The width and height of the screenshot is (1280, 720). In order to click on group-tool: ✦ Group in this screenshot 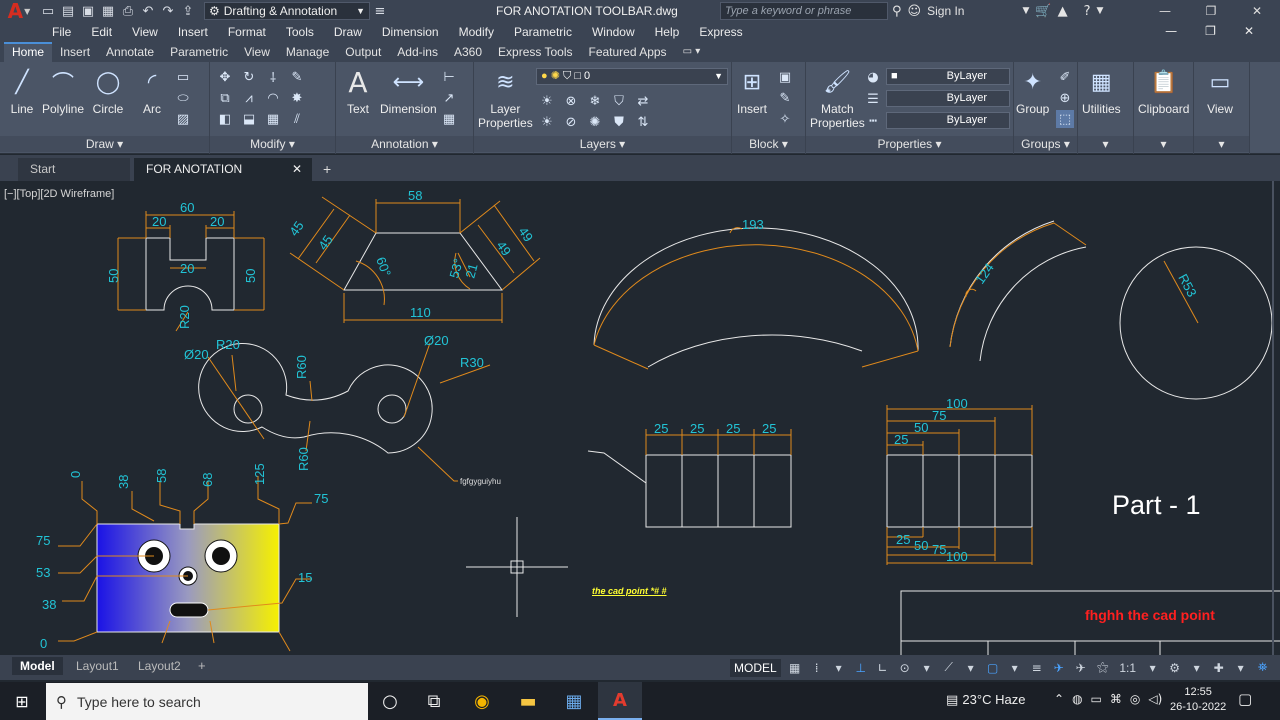, I will do `click(1032, 91)`.